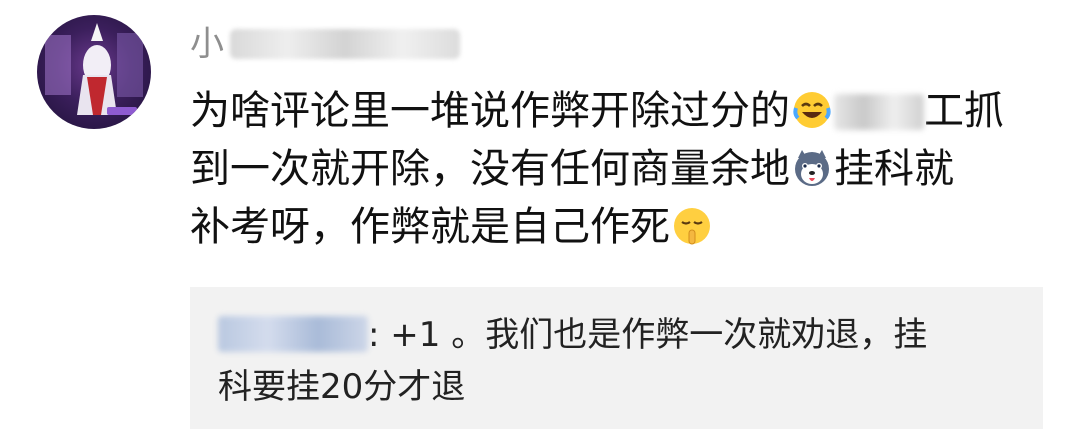 The width and height of the screenshot is (1080, 443). What do you see at coordinates (812, 110) in the screenshot?
I see `laughing-crying-emoji-icon` at bounding box center [812, 110].